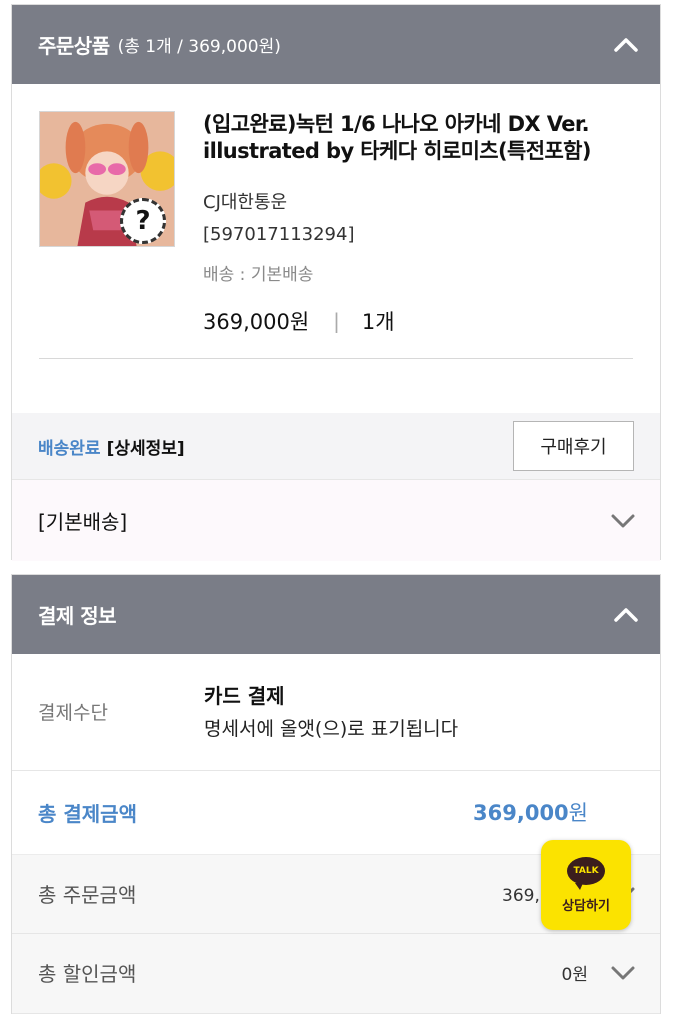 The image size is (674, 1024). What do you see at coordinates (77, 616) in the screenshot?
I see `section-title: 결제 정보` at bounding box center [77, 616].